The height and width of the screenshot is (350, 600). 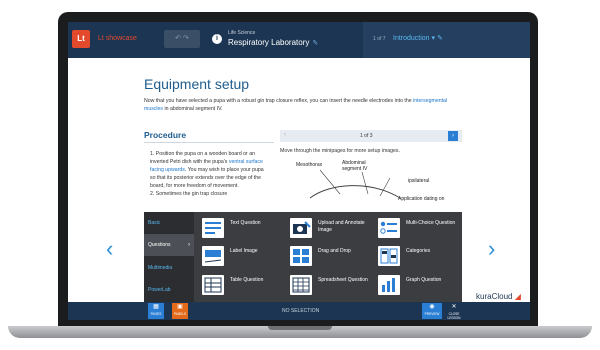 What do you see at coordinates (245, 223) in the screenshot?
I see `tile-label: Text Question` at bounding box center [245, 223].